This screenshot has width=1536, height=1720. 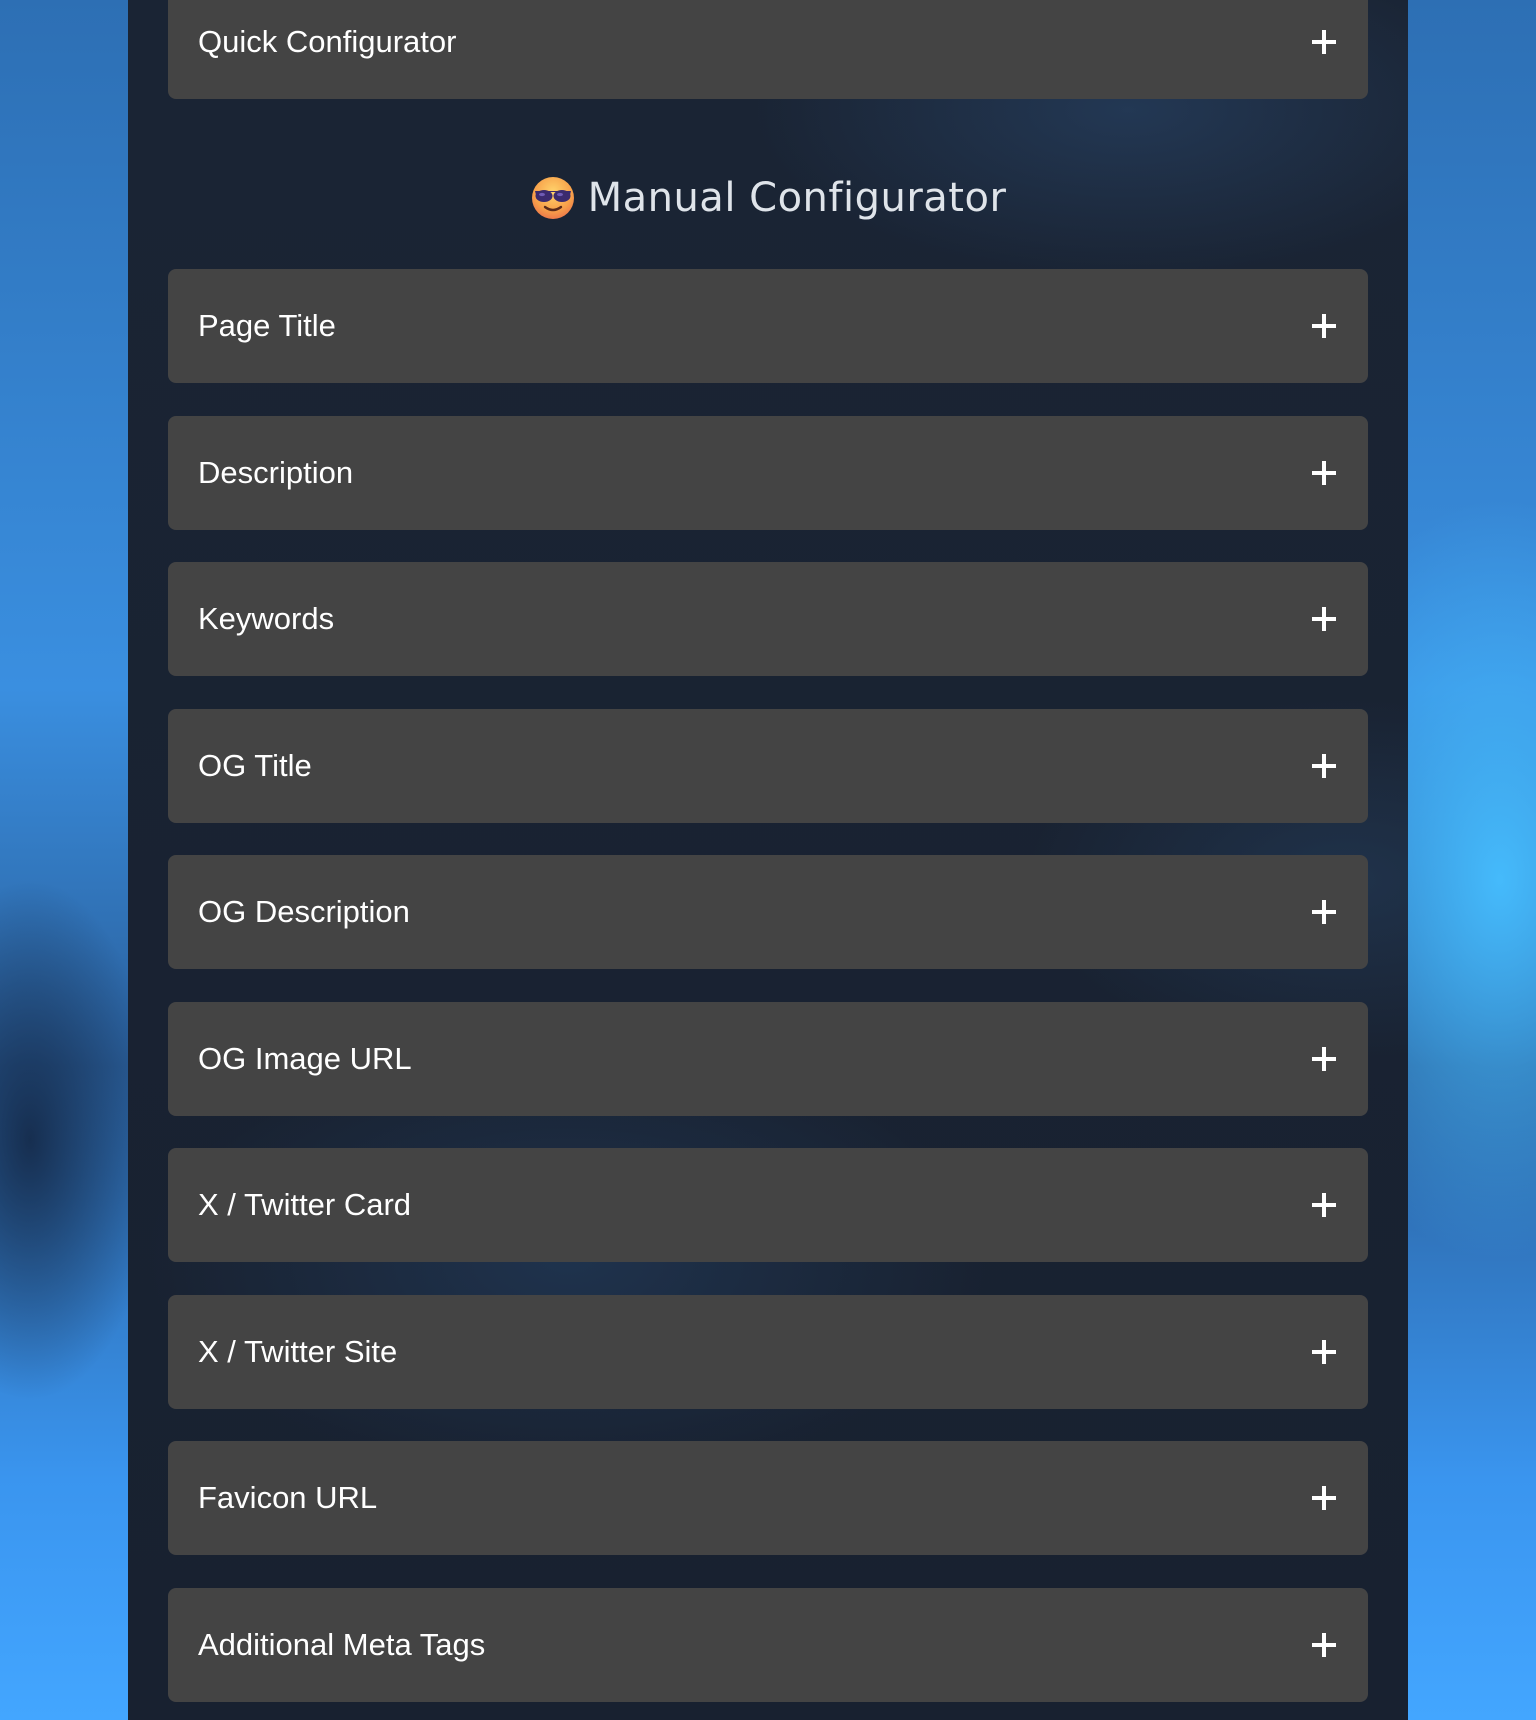 I want to click on accordion-x-twitter-site: X / Twitter Site, so click(x=768, y=1352).